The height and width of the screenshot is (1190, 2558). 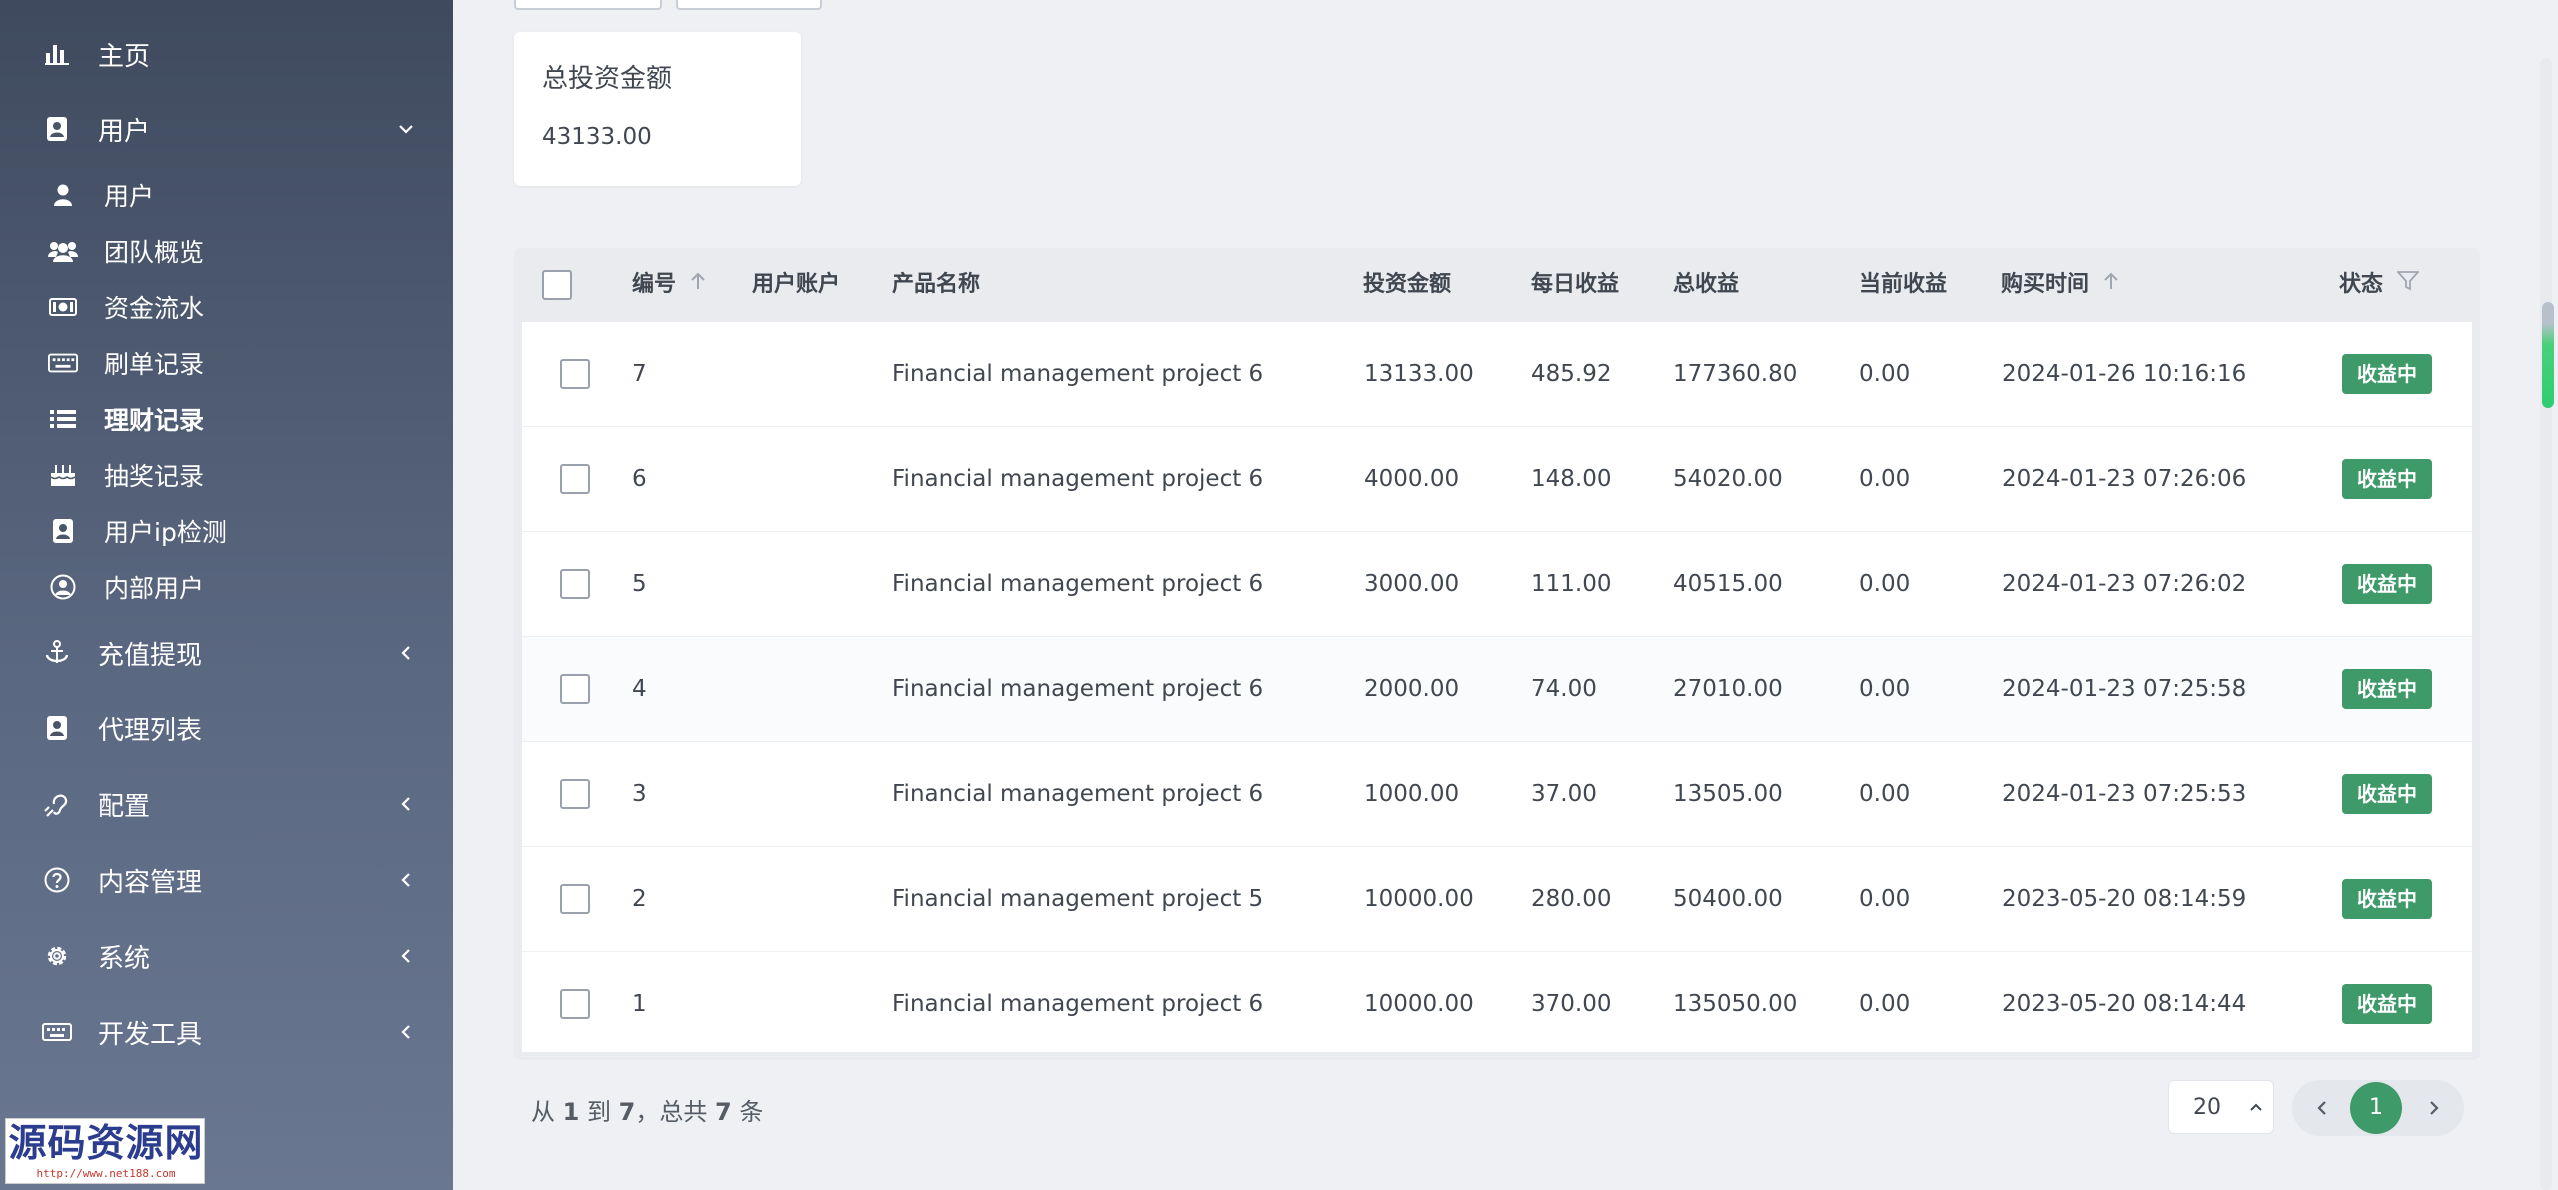 I want to click on column-header-amount: 投资金额, so click(x=1407, y=284).